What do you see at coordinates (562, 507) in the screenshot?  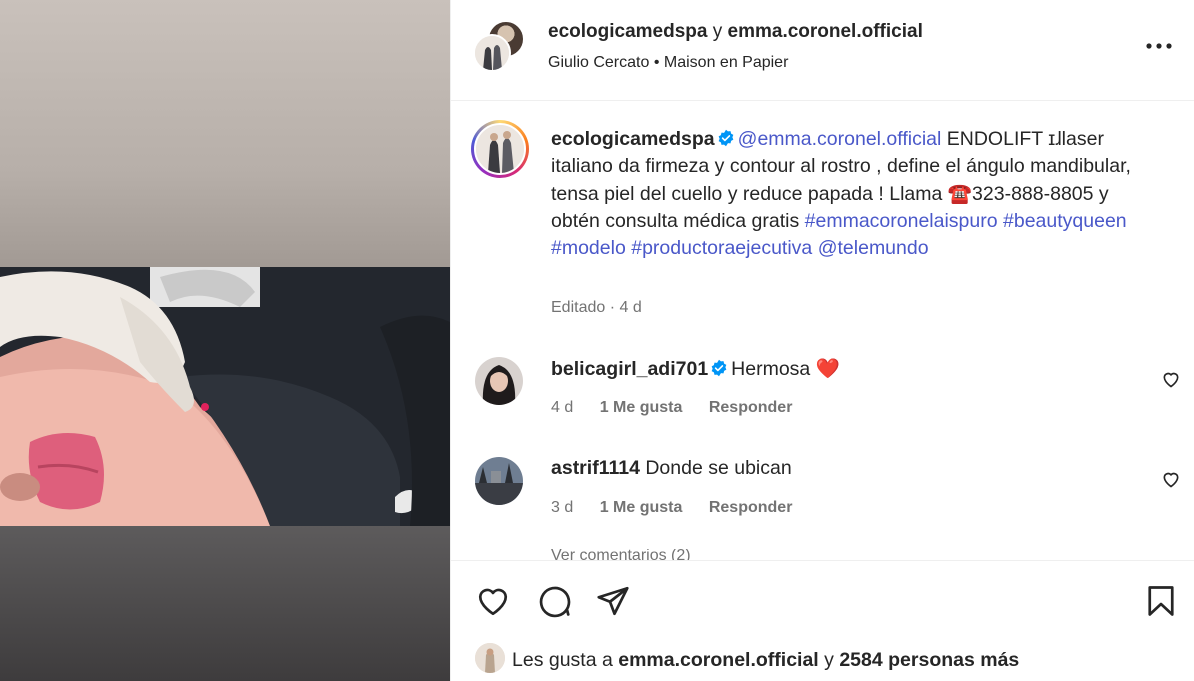 I see `comment-time: 3 d` at bounding box center [562, 507].